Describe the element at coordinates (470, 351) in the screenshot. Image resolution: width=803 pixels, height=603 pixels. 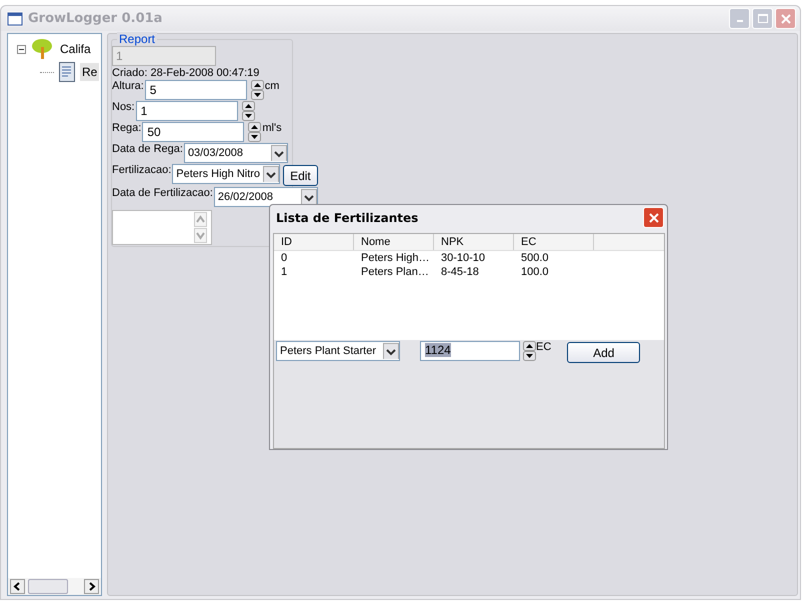
I see `ec-field: 1124` at that location.